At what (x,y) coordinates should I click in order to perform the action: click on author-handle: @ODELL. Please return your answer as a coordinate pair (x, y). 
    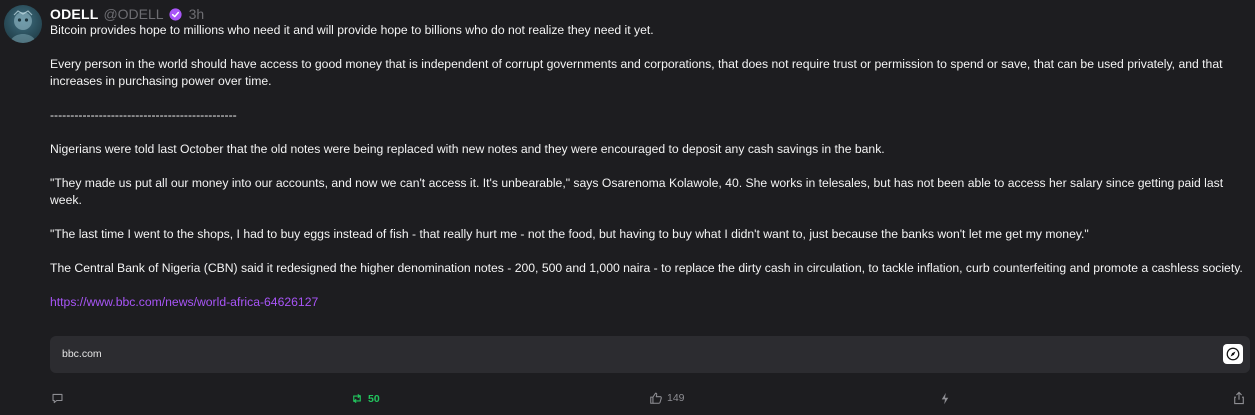
    Looking at the image, I should click on (133, 14).